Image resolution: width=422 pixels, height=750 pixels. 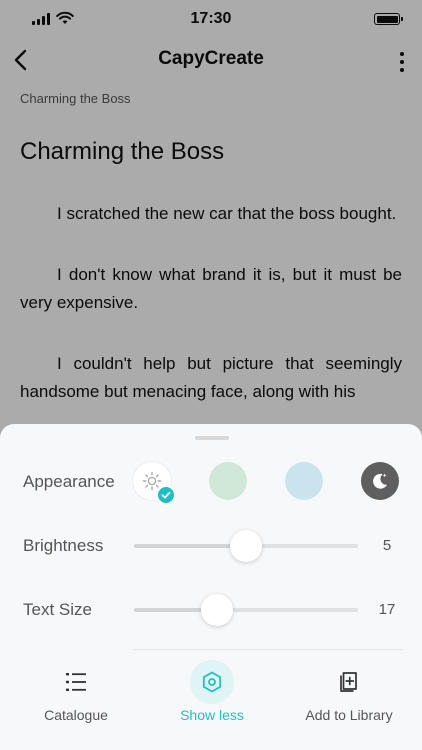 I want to click on moon-icon, so click(x=380, y=481).